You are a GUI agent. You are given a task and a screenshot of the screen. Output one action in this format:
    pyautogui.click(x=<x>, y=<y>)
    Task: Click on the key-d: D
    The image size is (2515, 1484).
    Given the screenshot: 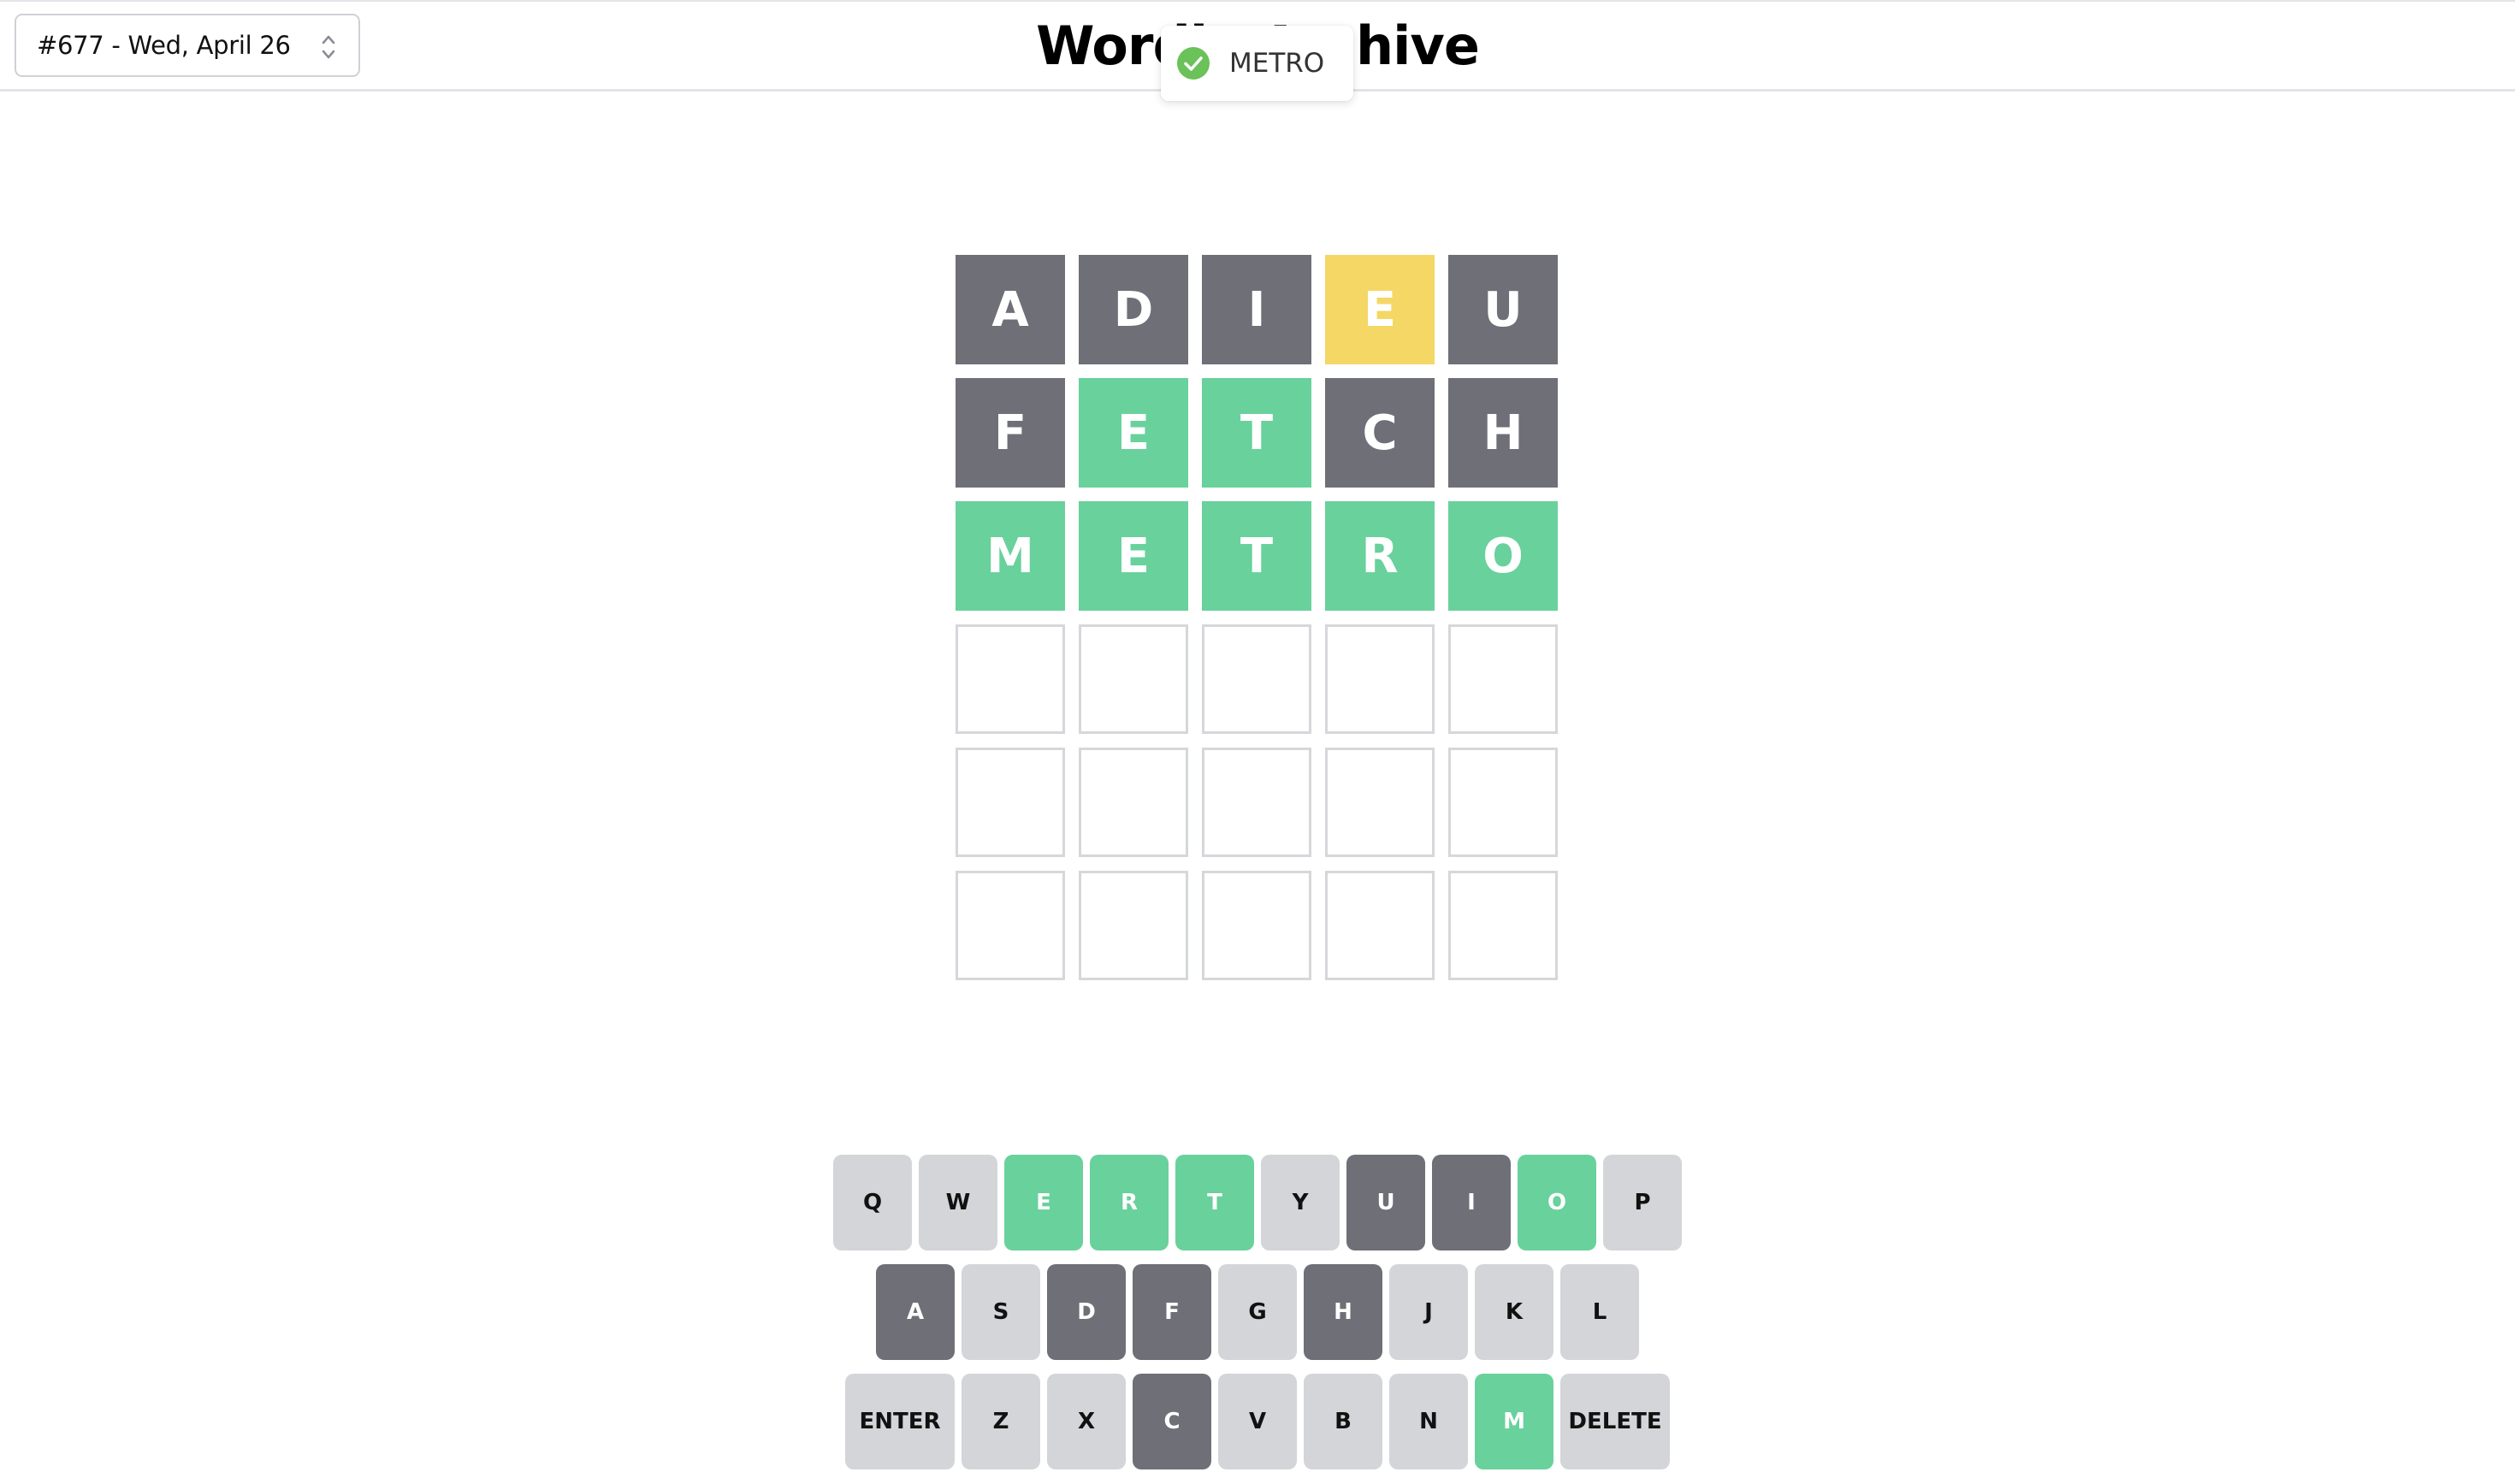 What is the action you would take?
    pyautogui.click(x=1086, y=1312)
    